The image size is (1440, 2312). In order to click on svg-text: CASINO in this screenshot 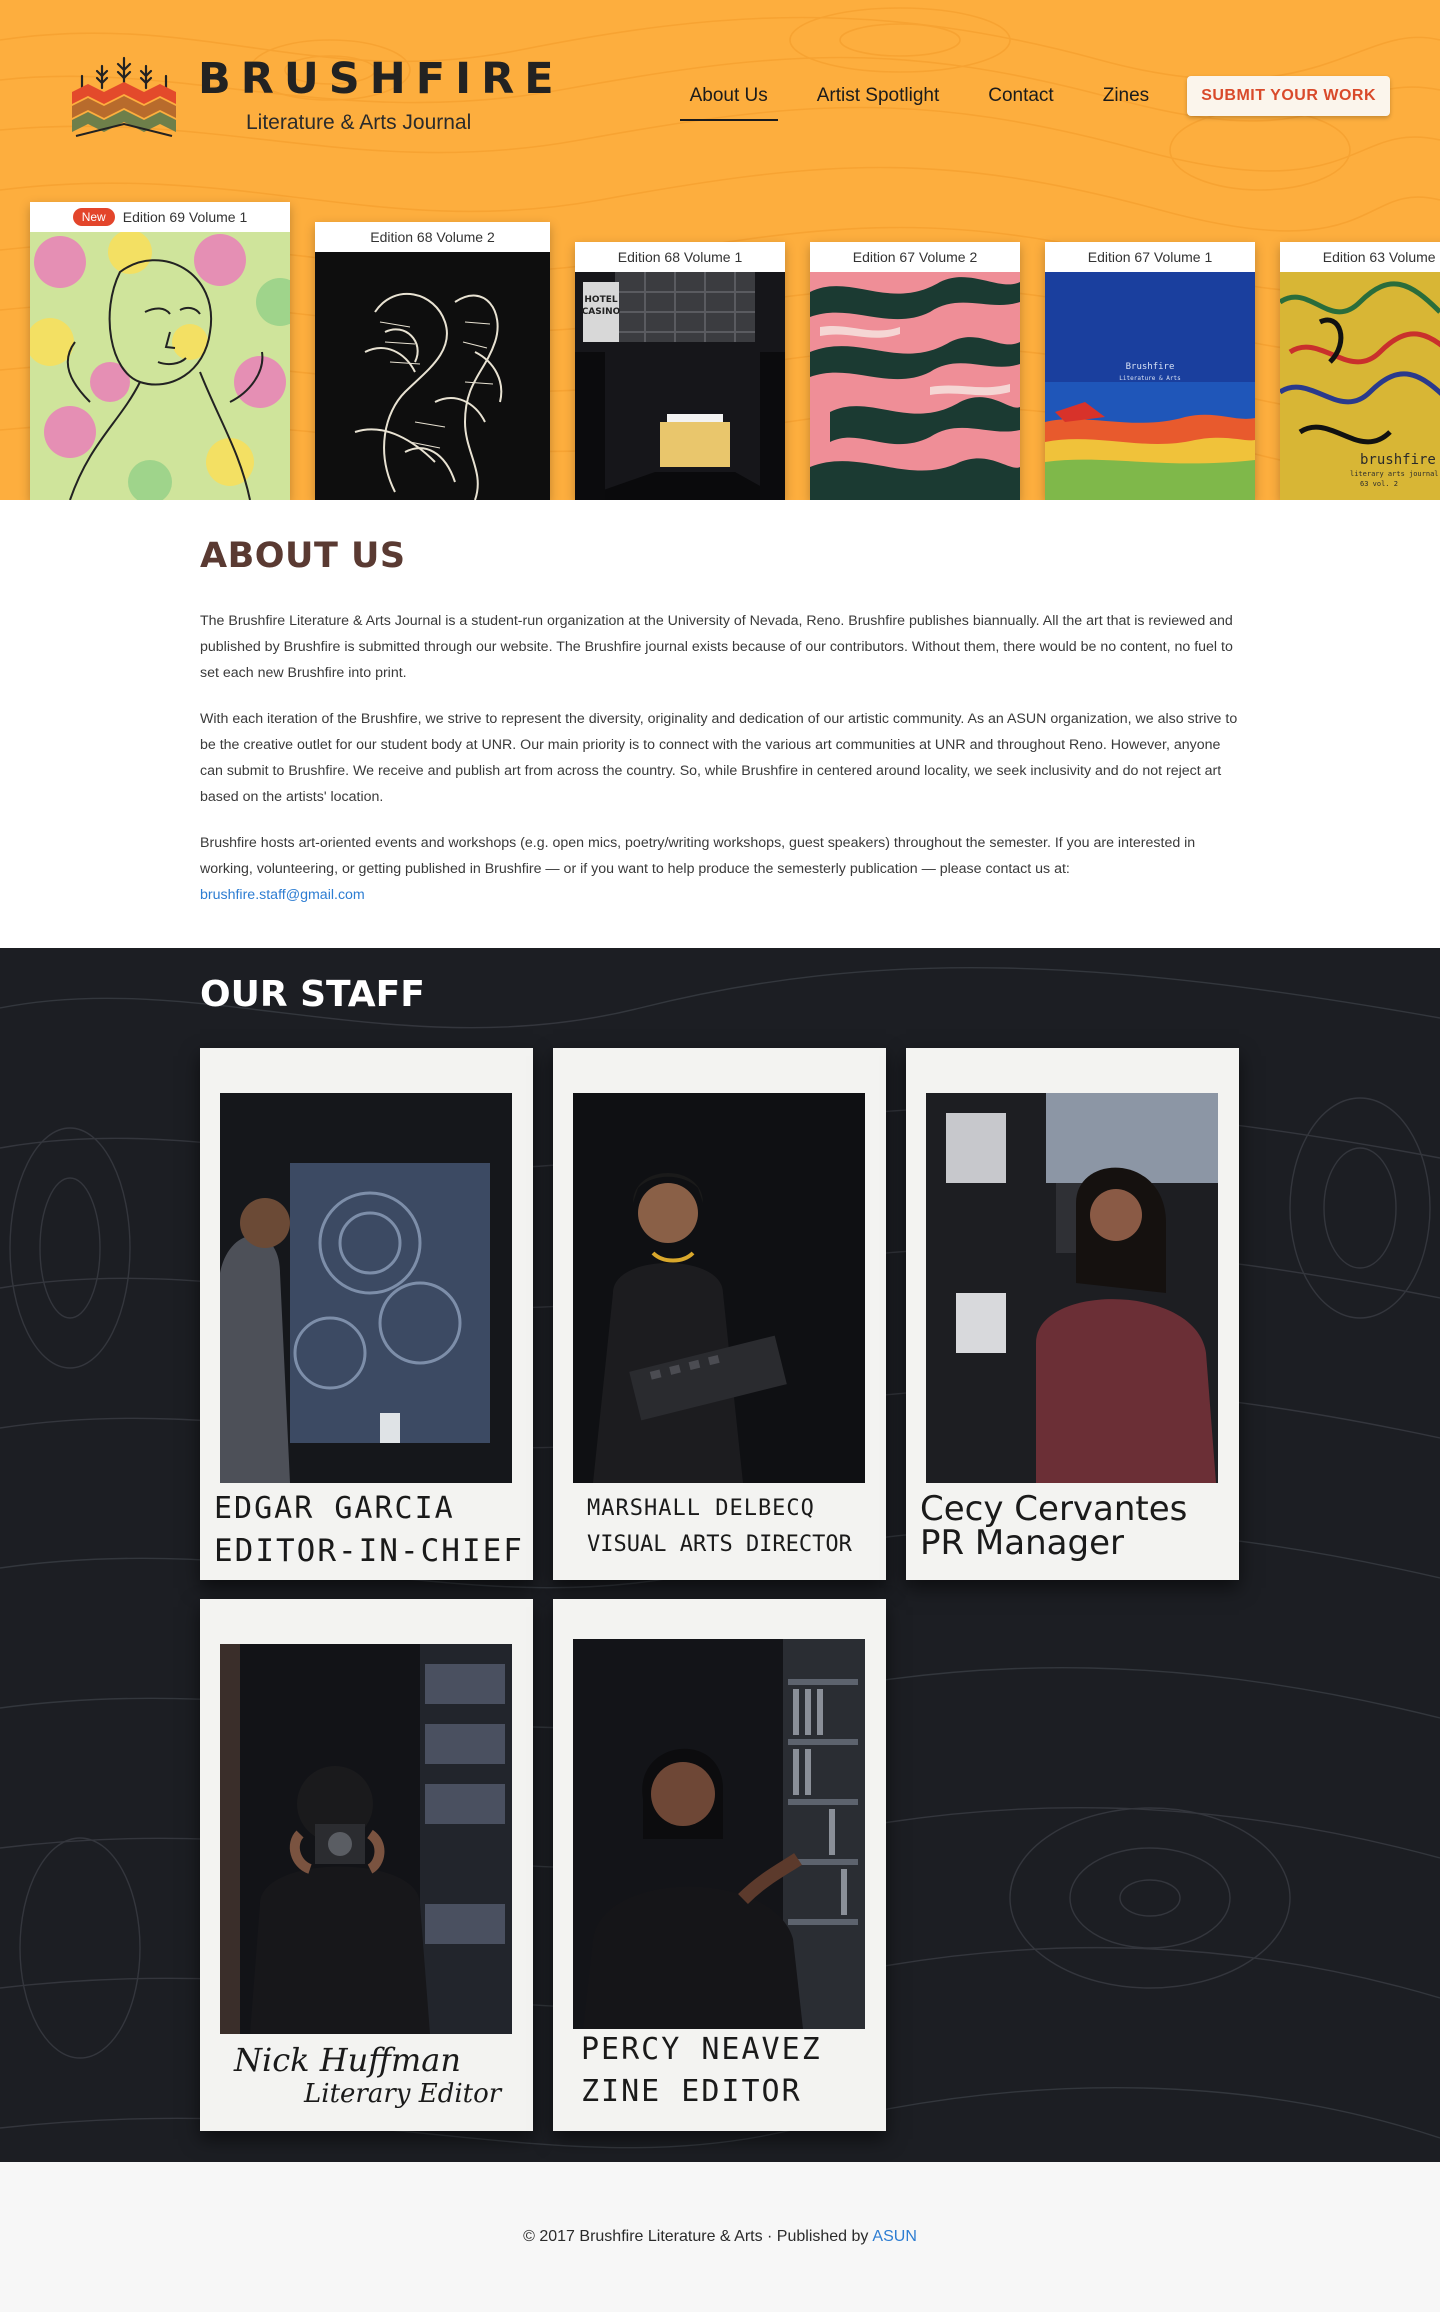, I will do `click(601, 312)`.